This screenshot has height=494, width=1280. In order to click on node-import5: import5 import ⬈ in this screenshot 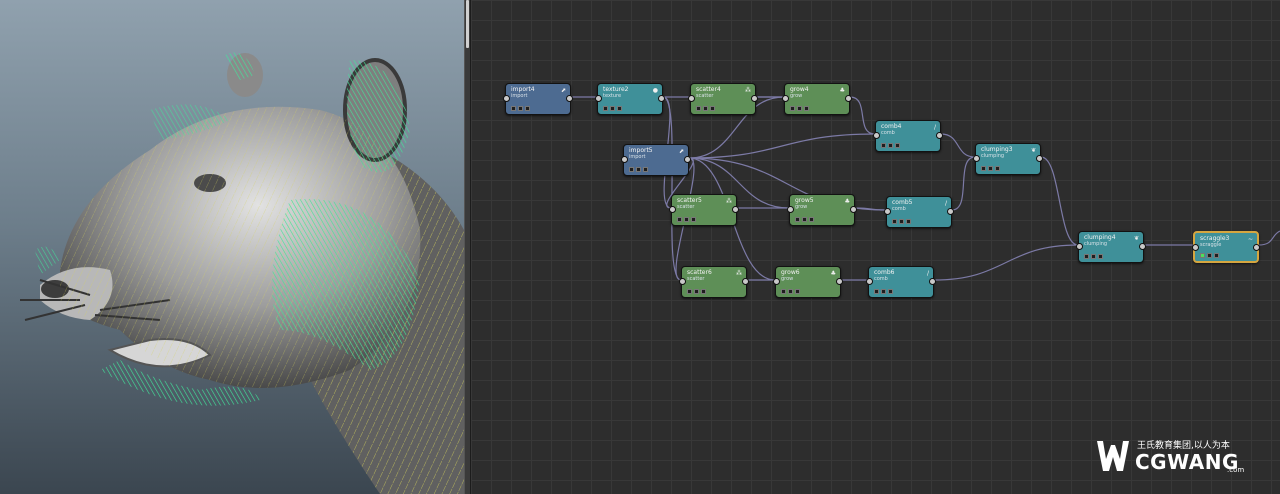, I will do `click(656, 160)`.